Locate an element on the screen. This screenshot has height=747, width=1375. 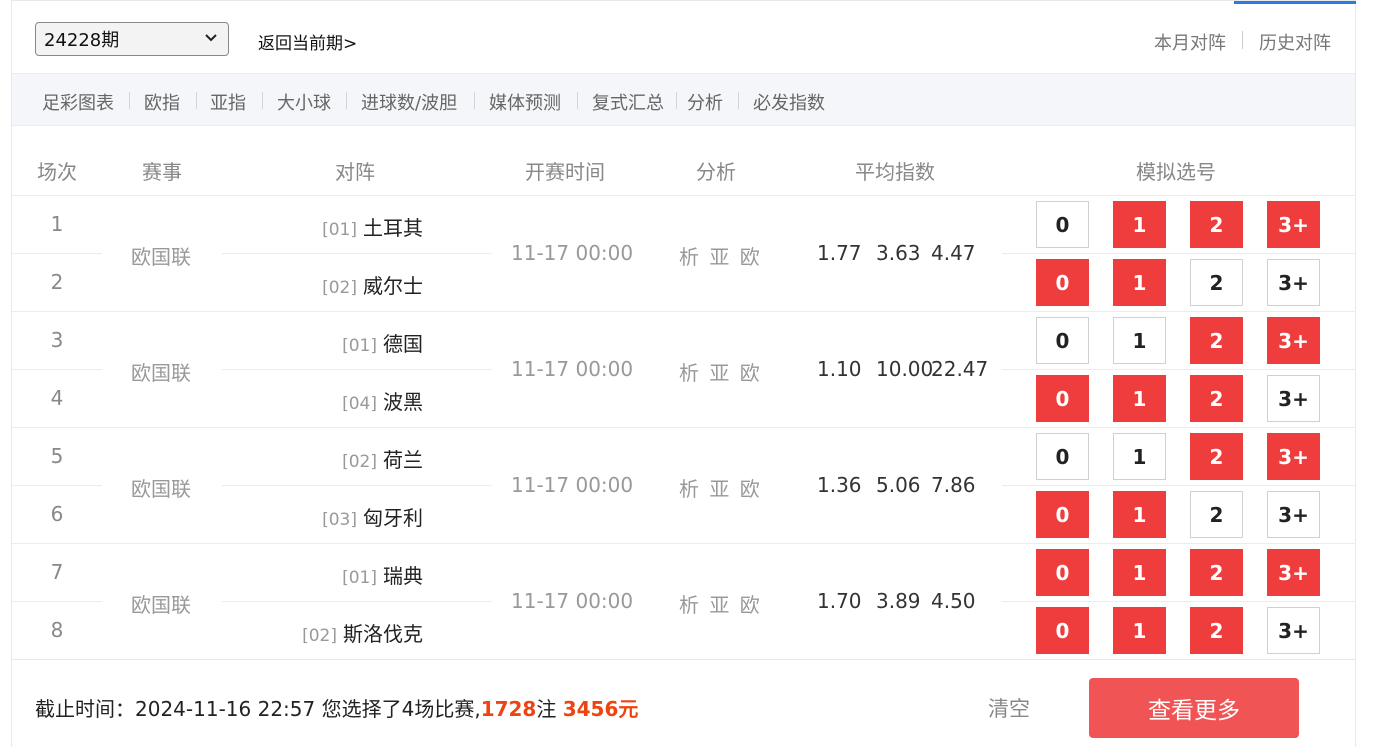
nav-item-euro-odds: 欧指 is located at coordinates (162, 102).